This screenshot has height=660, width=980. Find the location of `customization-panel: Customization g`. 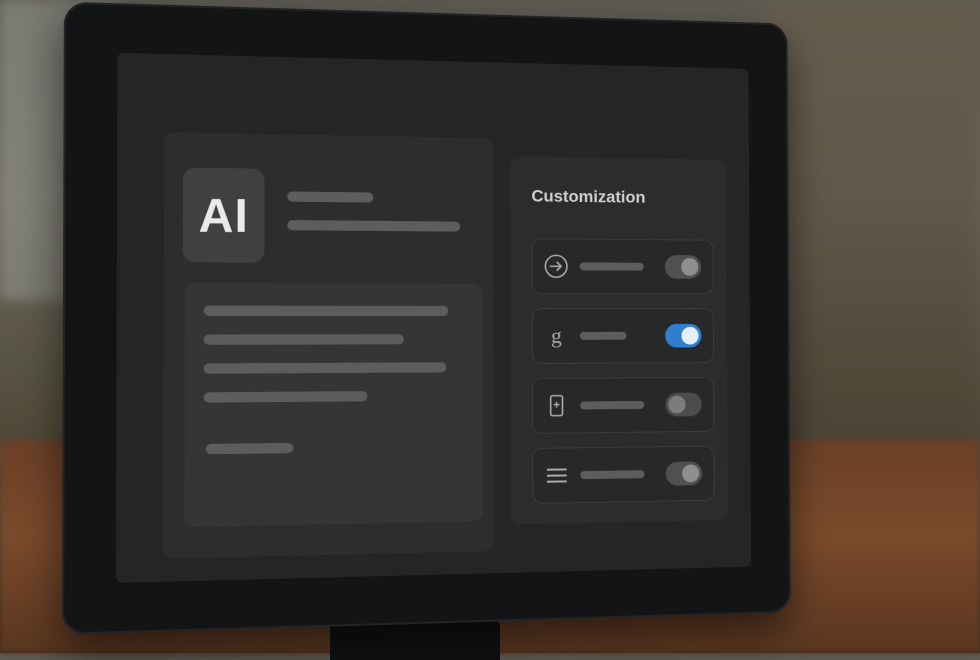

customization-panel: Customization g is located at coordinates (619, 340).